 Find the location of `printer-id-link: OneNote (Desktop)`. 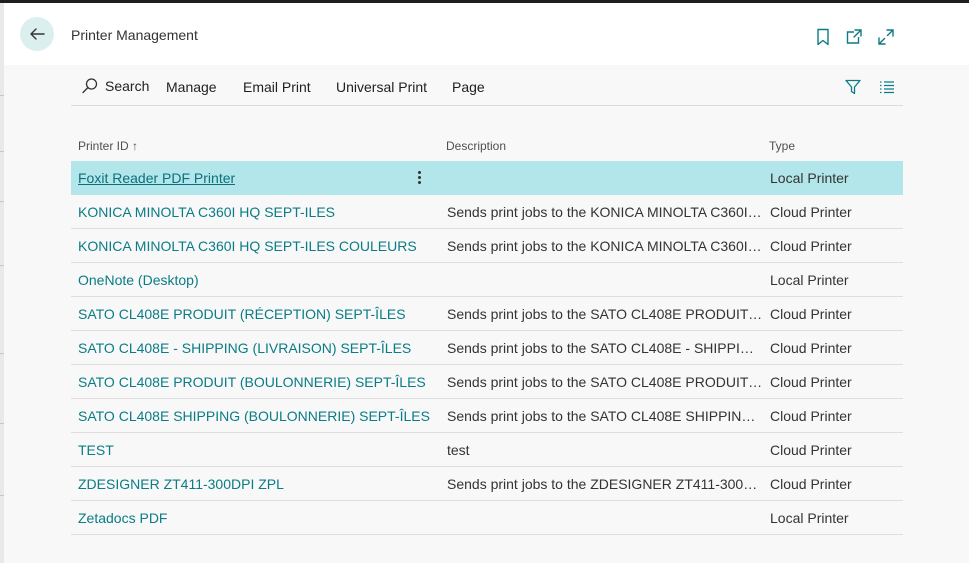

printer-id-link: OneNote (Desktop) is located at coordinates (138, 280).